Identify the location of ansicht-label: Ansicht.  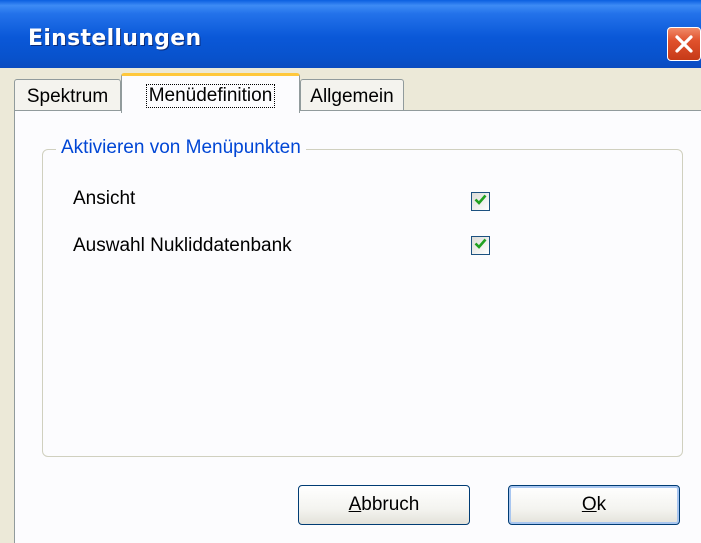
(104, 198).